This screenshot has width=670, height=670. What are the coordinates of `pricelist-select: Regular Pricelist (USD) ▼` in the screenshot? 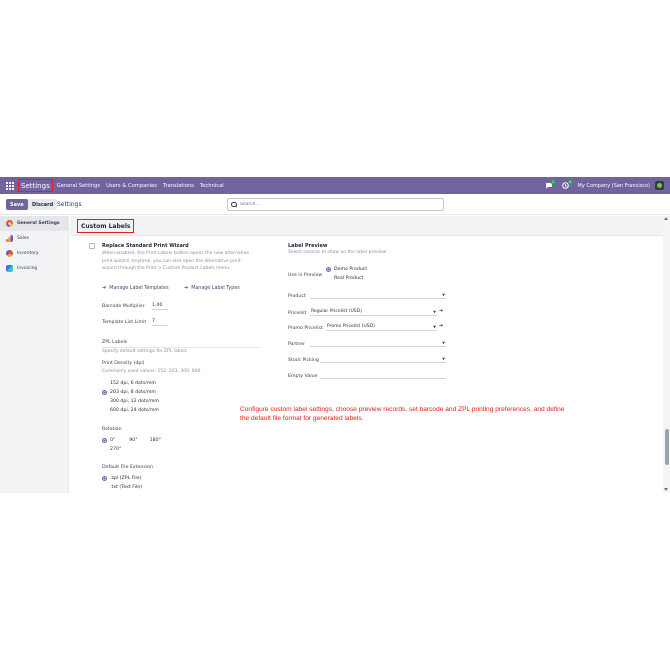 It's located at (373, 312).